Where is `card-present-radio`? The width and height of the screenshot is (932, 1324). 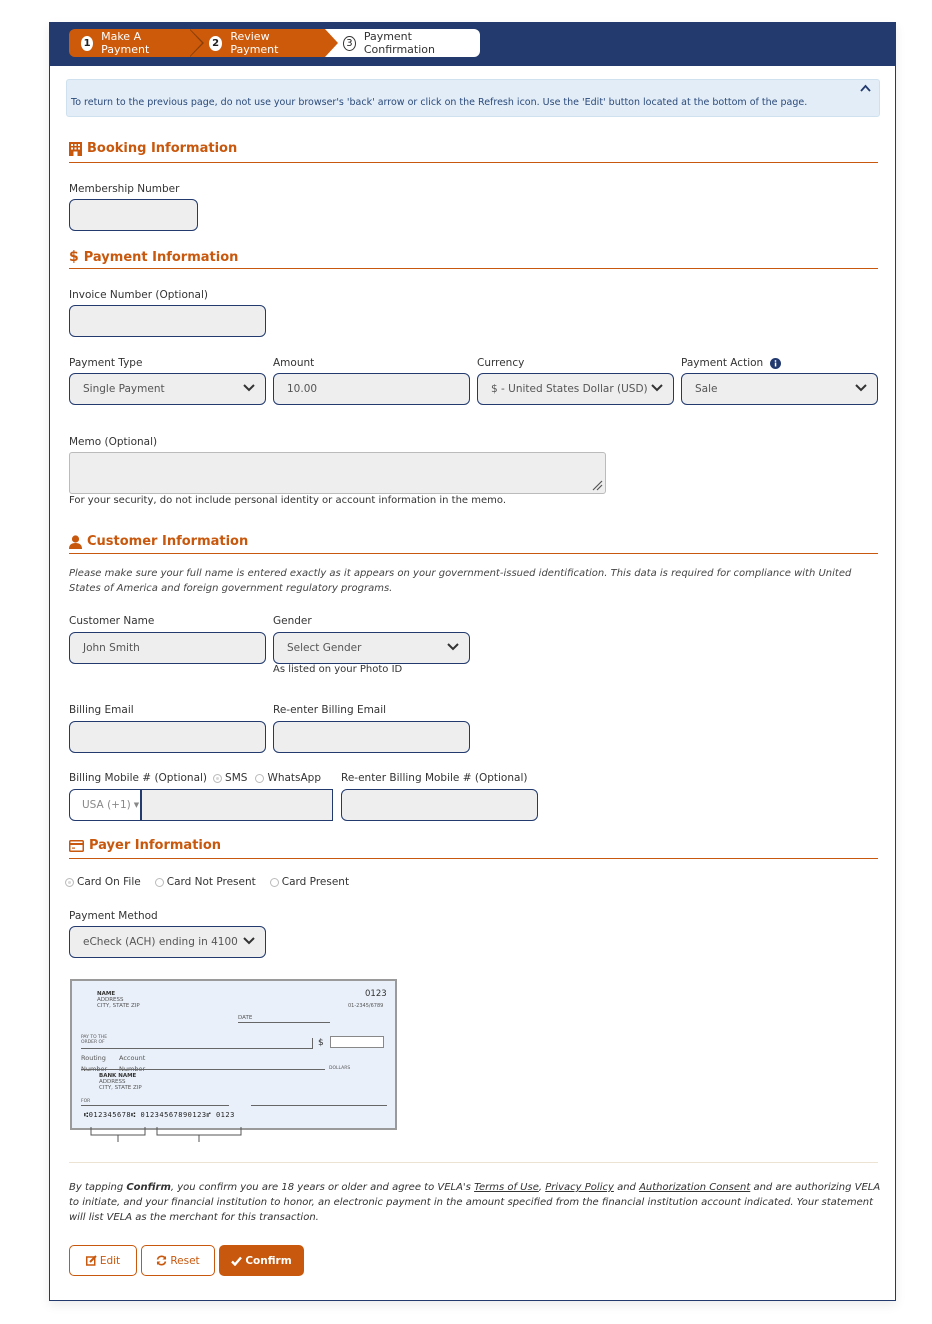 card-present-radio is located at coordinates (274, 882).